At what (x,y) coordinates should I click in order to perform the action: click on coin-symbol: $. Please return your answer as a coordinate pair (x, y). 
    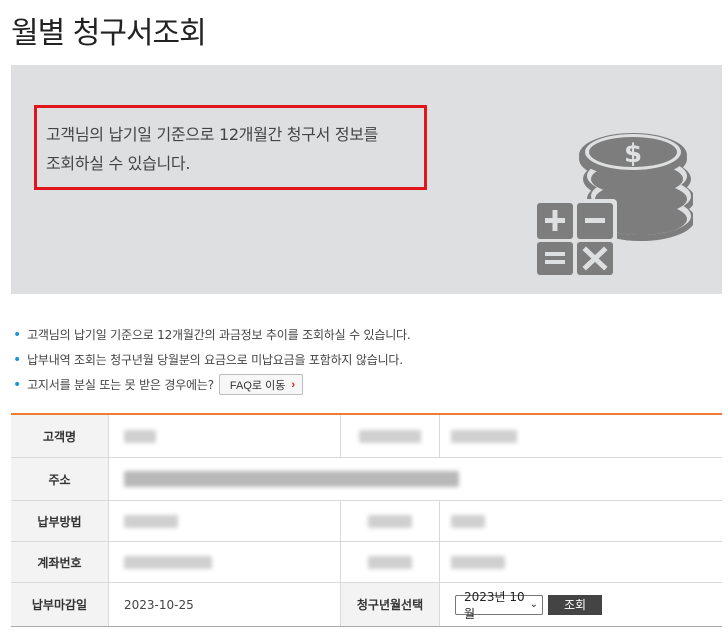
    Looking at the image, I should click on (633, 154).